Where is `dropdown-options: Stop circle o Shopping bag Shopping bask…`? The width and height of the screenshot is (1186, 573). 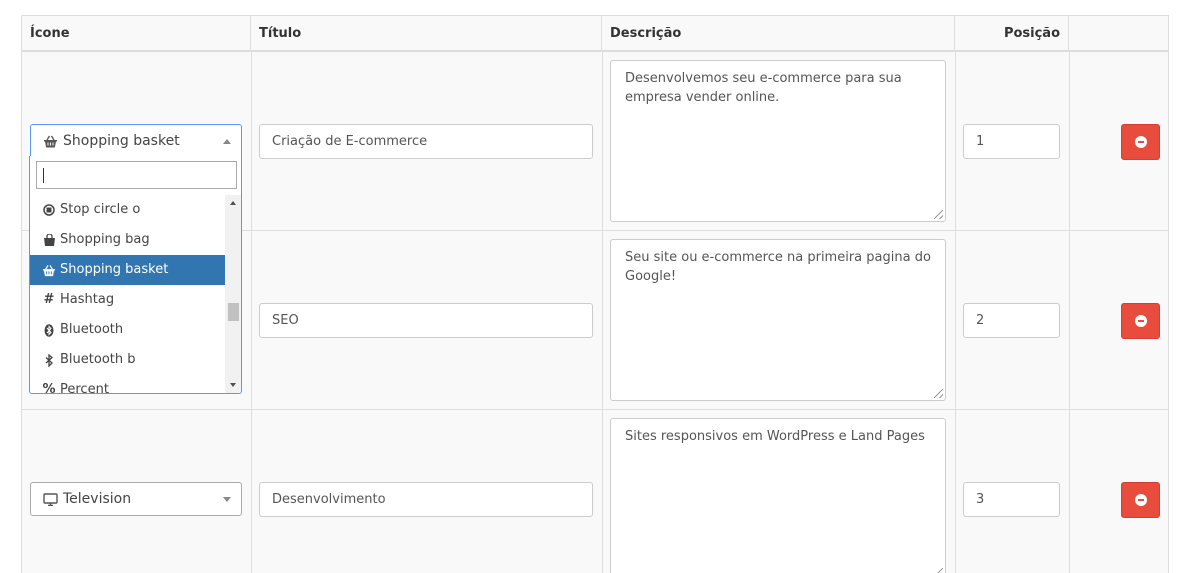 dropdown-options: Stop circle o Shopping bag Shopping bask… is located at coordinates (127, 294).